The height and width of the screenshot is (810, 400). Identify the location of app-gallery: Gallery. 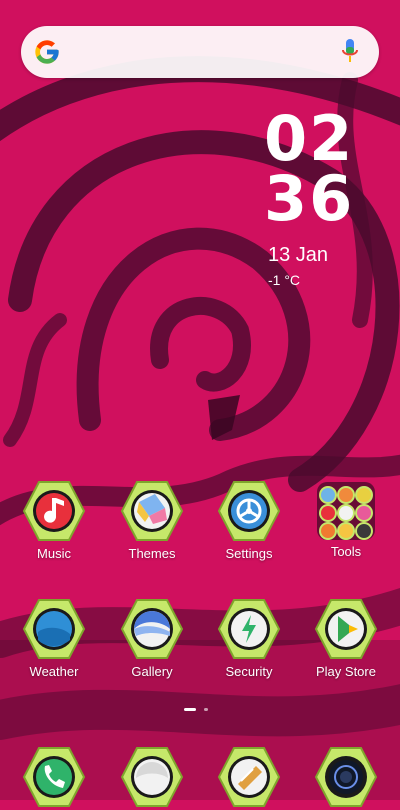
(152, 637).